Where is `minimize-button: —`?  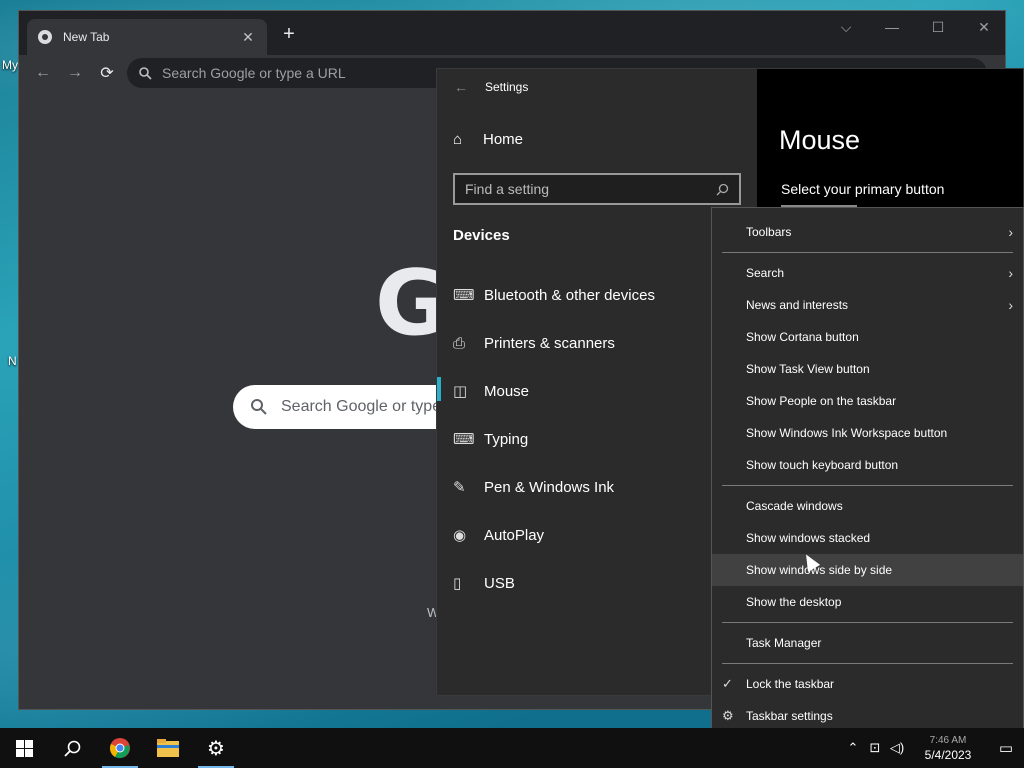 minimize-button: — is located at coordinates (892, 27).